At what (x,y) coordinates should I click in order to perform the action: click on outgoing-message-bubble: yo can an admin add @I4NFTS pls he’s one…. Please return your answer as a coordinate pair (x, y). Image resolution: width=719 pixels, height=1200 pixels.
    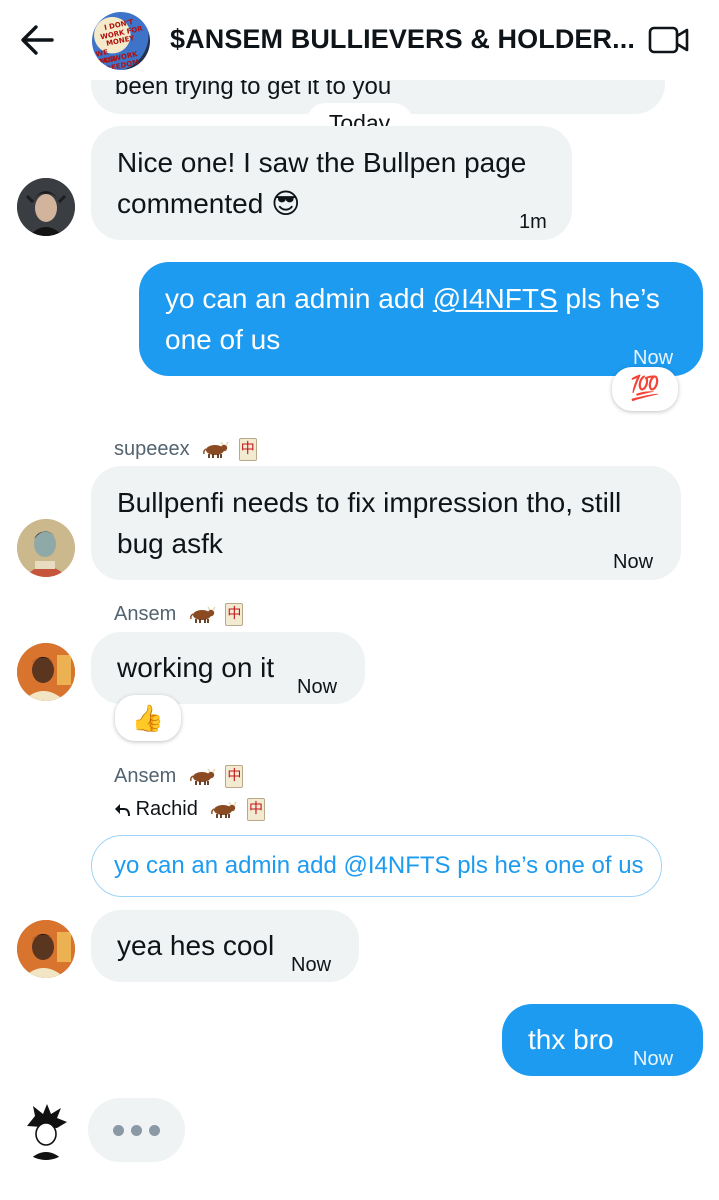
    Looking at the image, I should click on (421, 319).